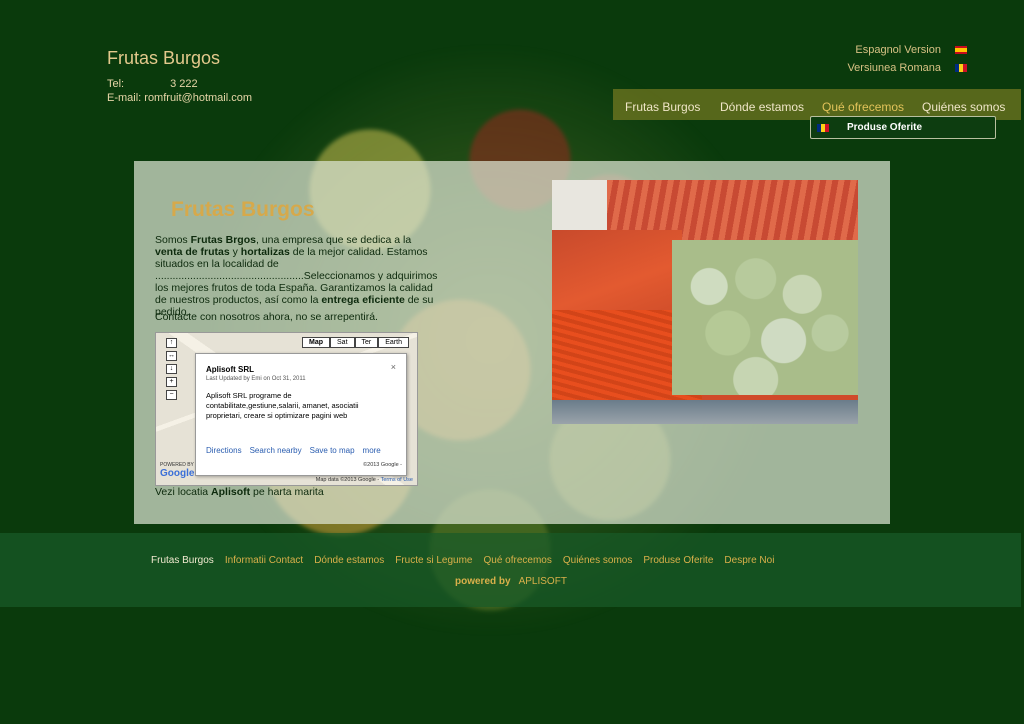 Image resolution: width=1024 pixels, height=724 pixels. What do you see at coordinates (224, 450) in the screenshot?
I see `directions-link: Directions` at bounding box center [224, 450].